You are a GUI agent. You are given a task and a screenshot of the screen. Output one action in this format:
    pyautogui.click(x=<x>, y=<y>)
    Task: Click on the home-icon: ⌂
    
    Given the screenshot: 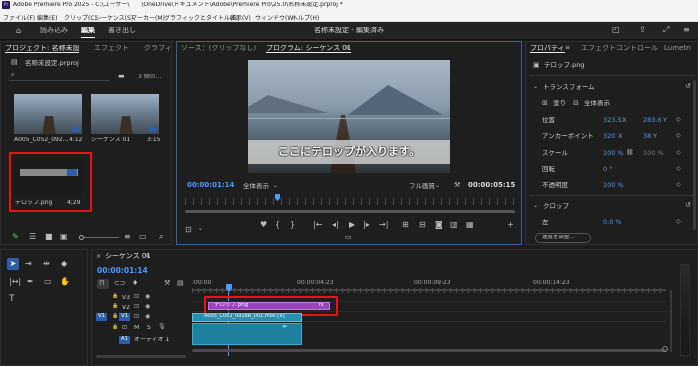 What is the action you would take?
    pyautogui.click(x=18, y=31)
    